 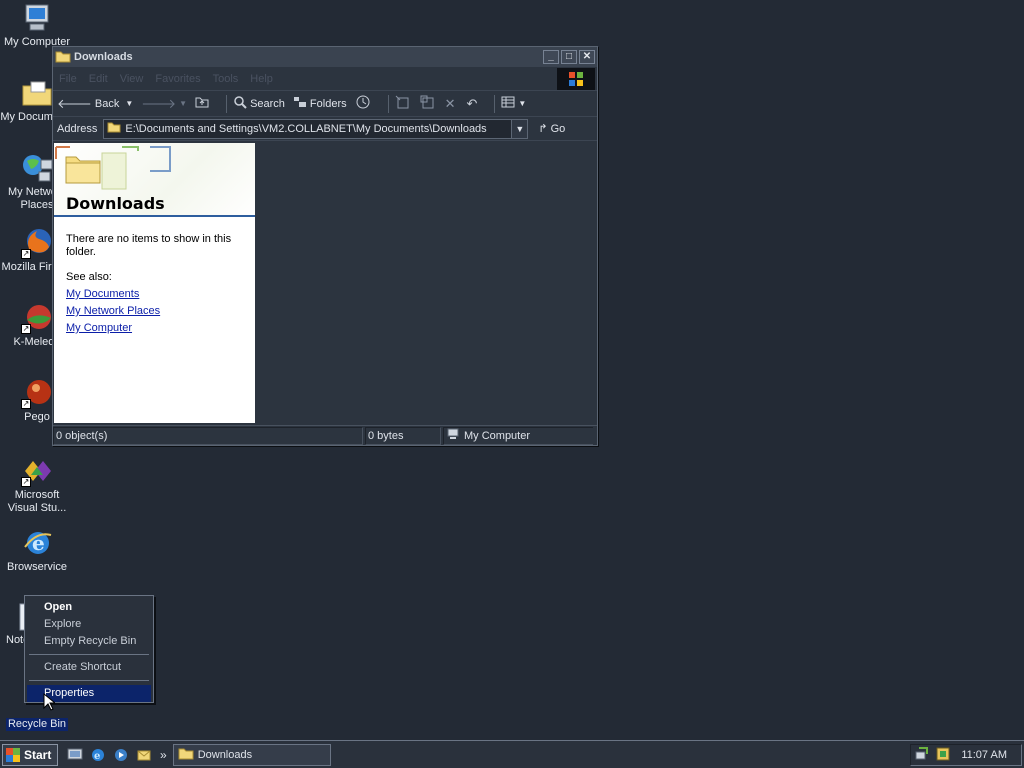 What do you see at coordinates (12, 624) in the screenshot?
I see `desktop-icon-notepad: Notepad` at bounding box center [12, 624].